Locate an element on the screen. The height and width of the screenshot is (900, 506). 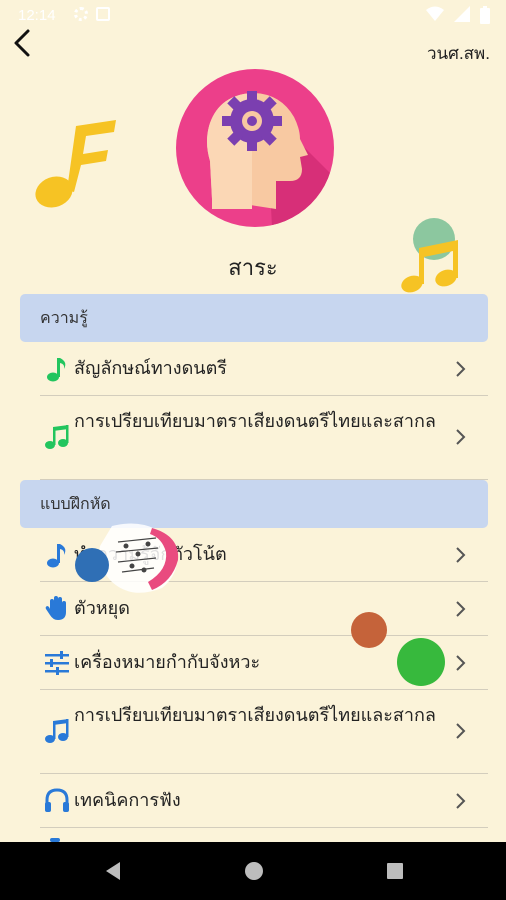
green-eighth-note-icon is located at coordinates (56, 370).